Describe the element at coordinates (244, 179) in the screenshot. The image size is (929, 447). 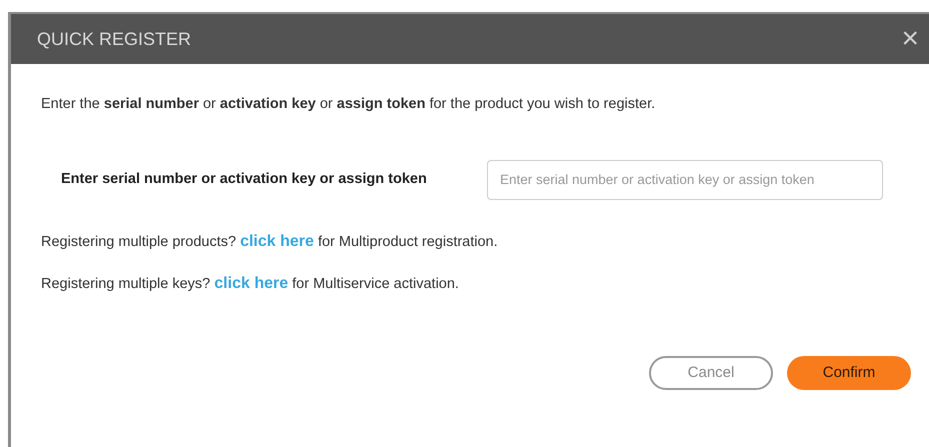
I see `field-label: Enter serial number or activation key or assign token` at that location.